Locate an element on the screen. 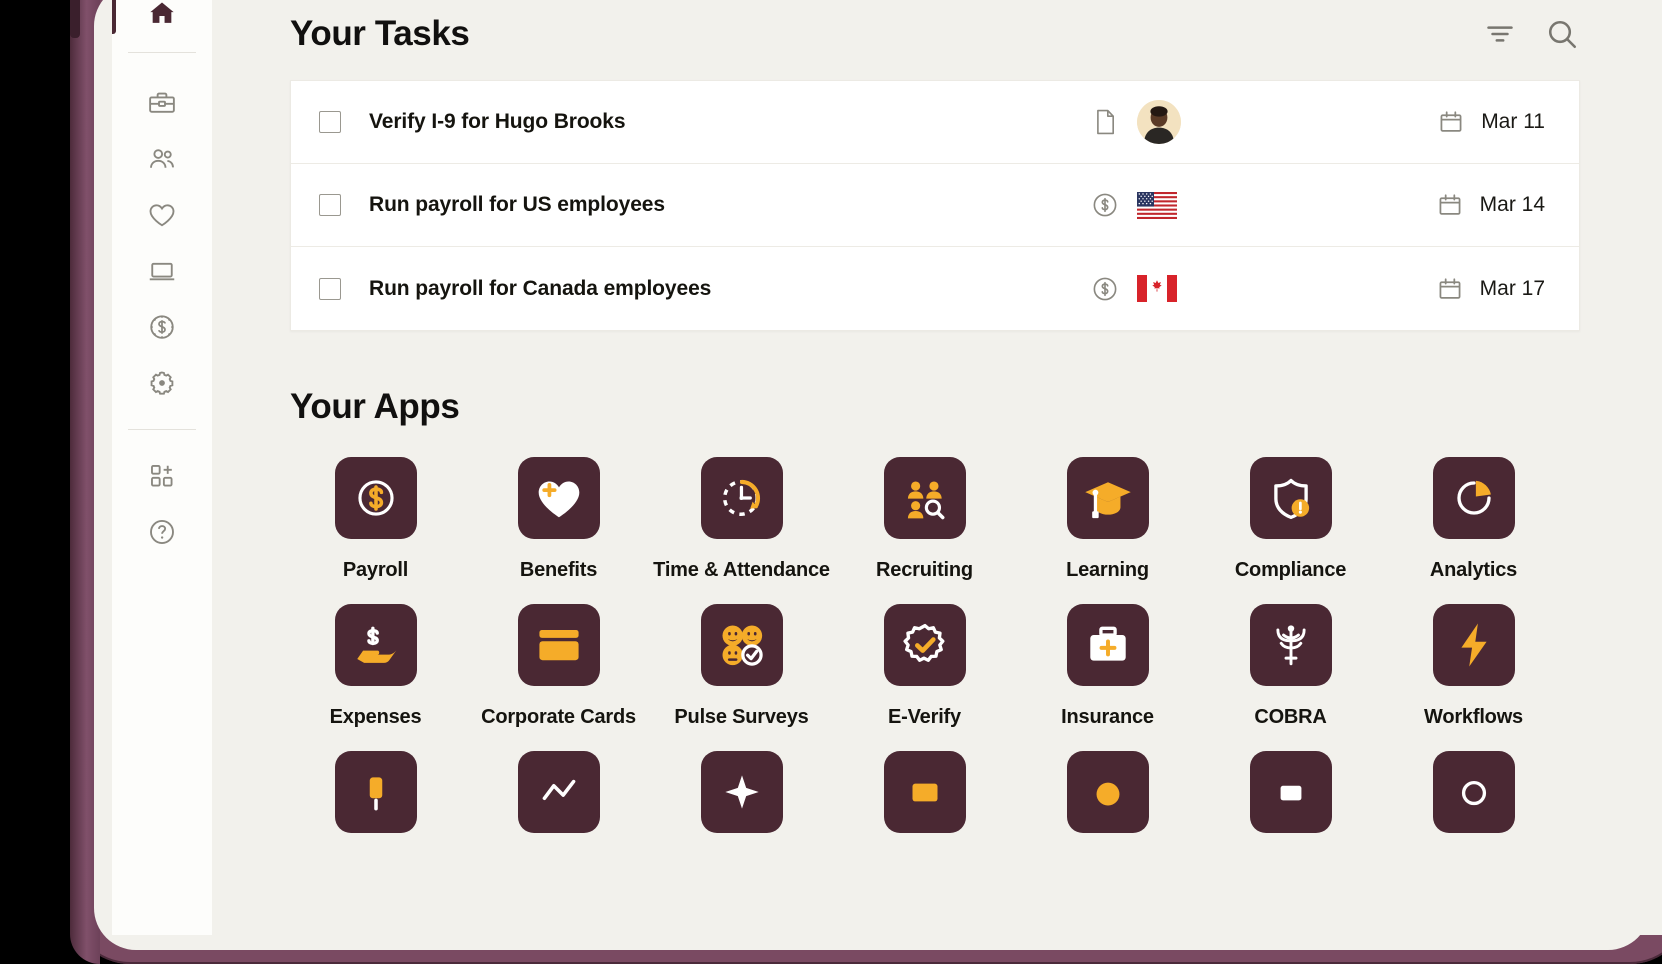  laptop-icon is located at coordinates (162, 271).